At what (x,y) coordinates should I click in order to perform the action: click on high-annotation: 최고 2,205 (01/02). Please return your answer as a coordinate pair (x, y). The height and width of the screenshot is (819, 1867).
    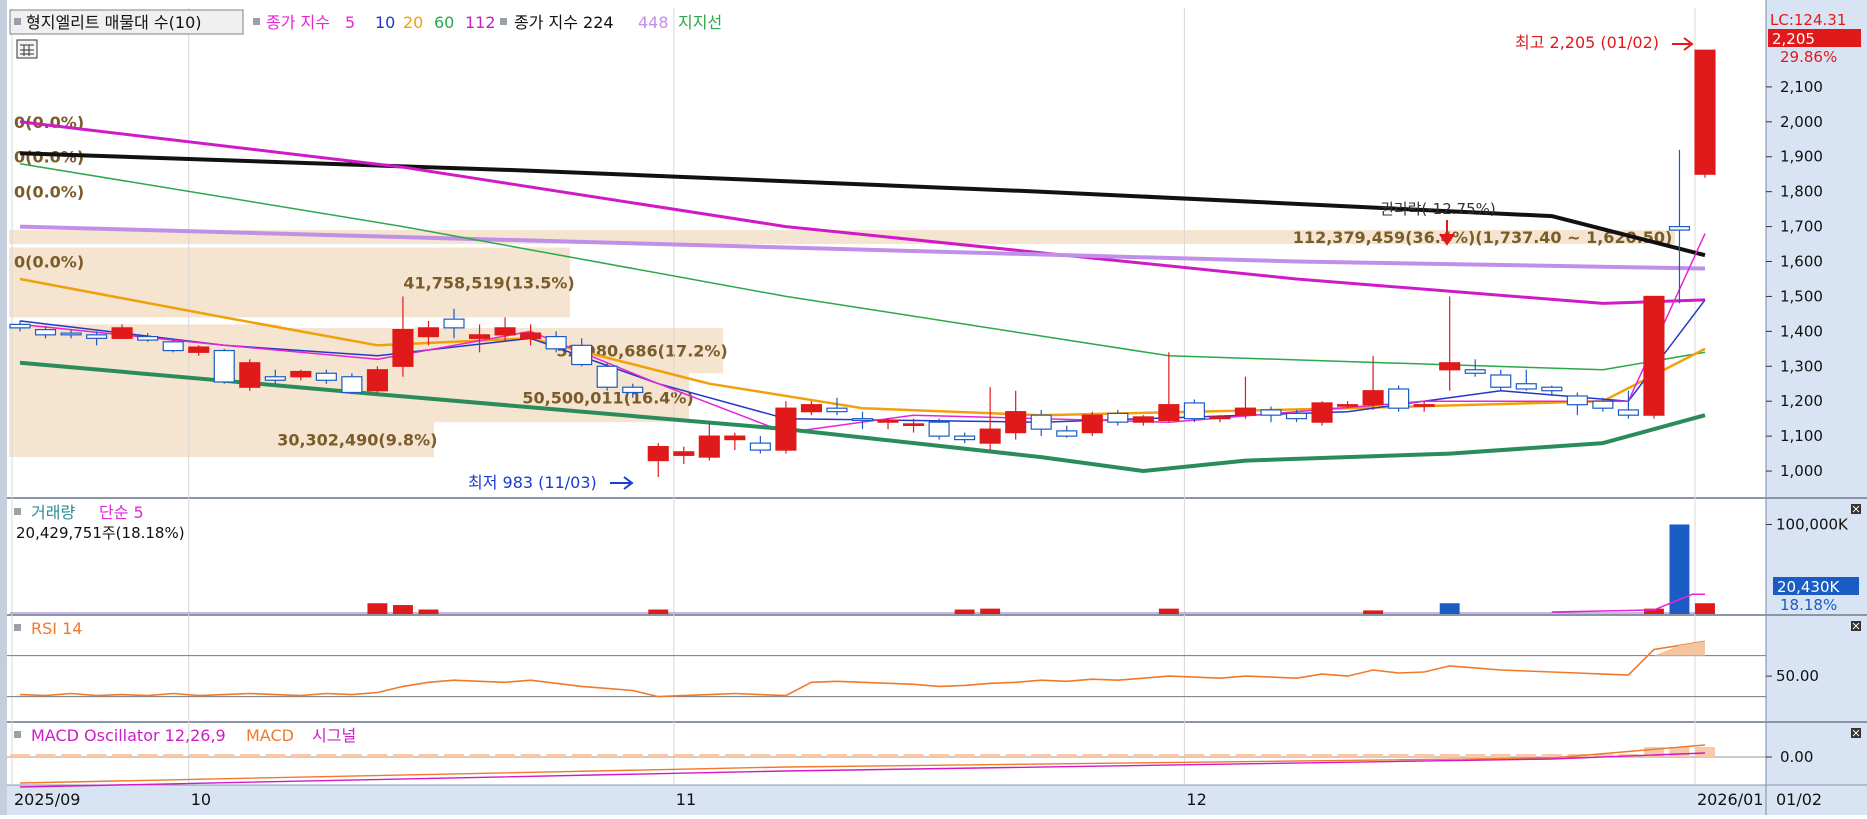
    Looking at the image, I should click on (1587, 42).